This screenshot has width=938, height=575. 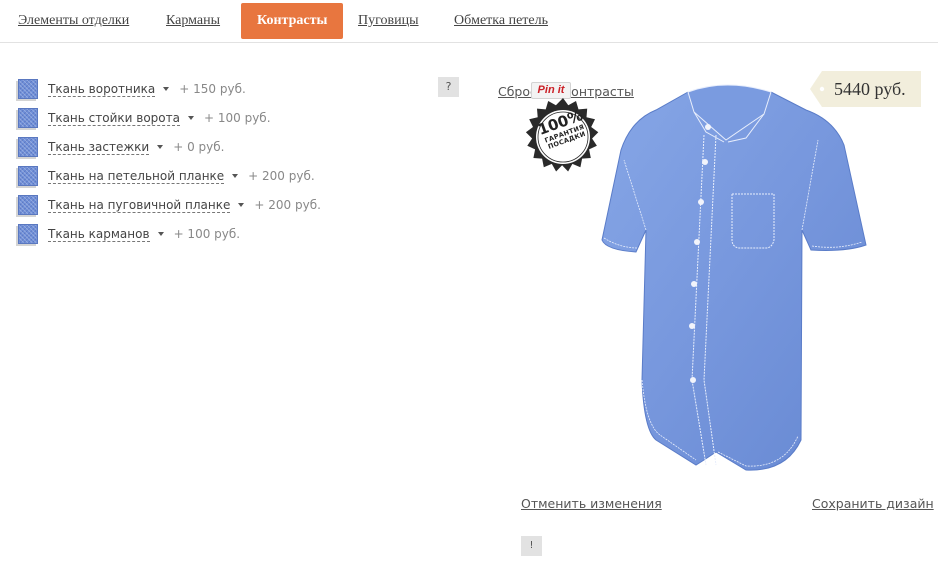 I want to click on option-button-placket-fabric: Ткань на пуговичной планке + 200 руб., so click(x=169, y=205).